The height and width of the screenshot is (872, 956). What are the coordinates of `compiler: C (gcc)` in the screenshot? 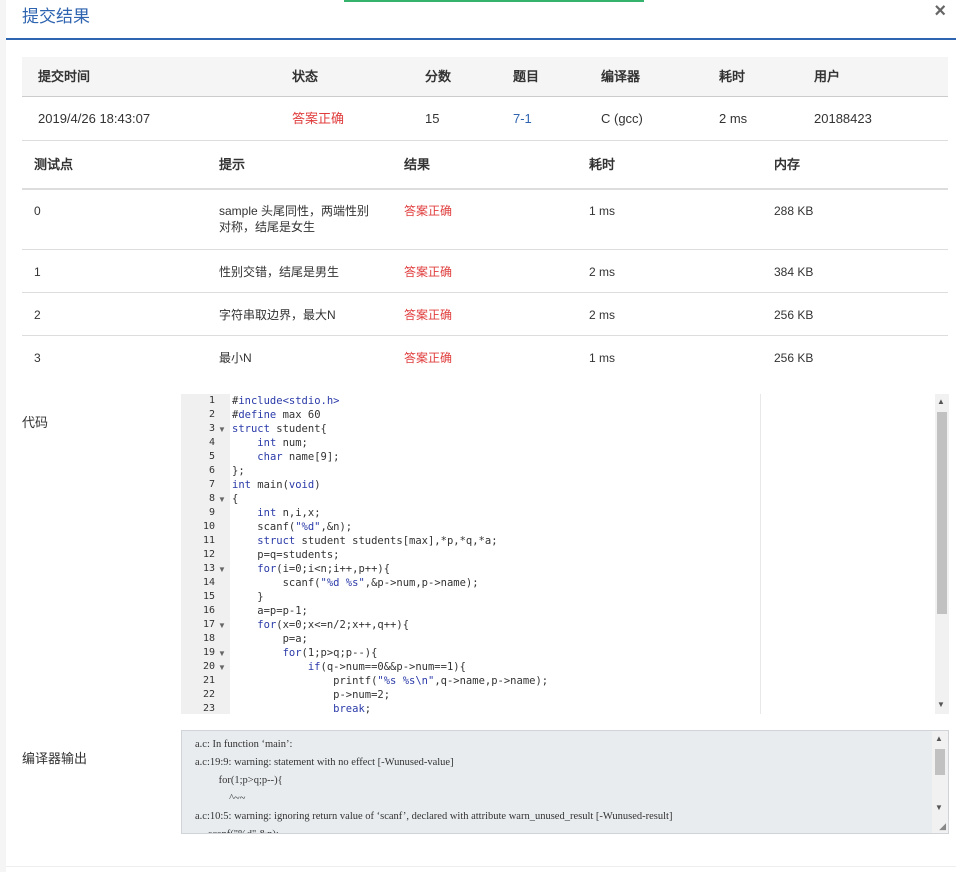 It's located at (622, 118).